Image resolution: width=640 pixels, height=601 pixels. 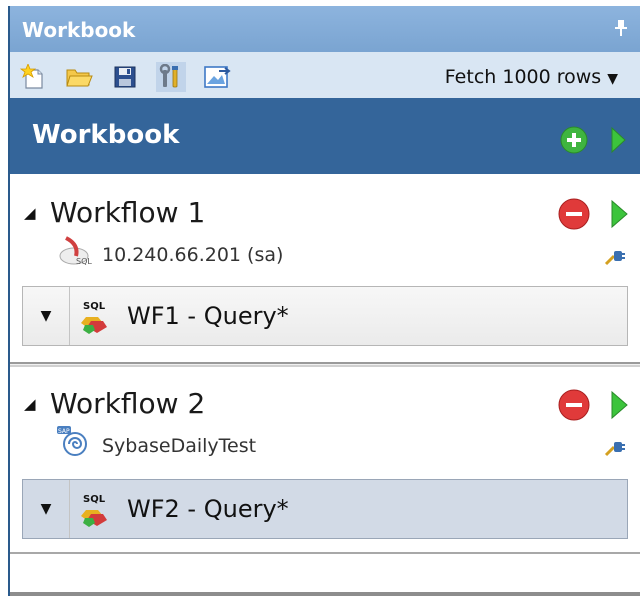 I want to click on floppy-disk-icon, so click(x=125, y=77).